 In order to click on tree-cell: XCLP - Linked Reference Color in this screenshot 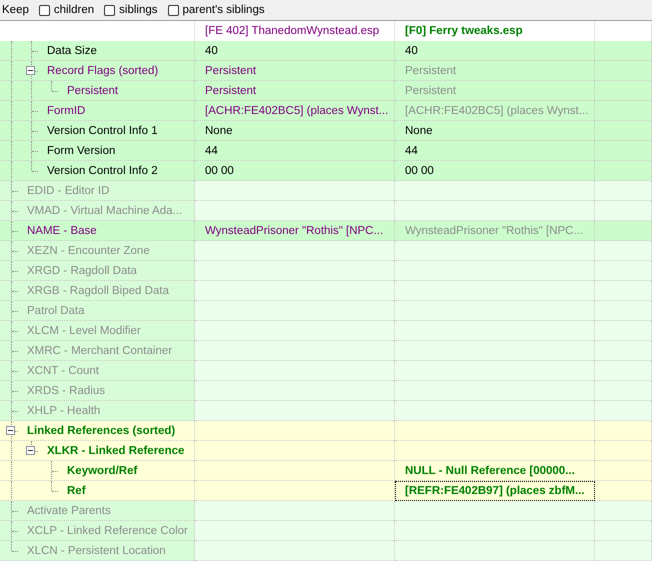, I will do `click(97, 531)`.